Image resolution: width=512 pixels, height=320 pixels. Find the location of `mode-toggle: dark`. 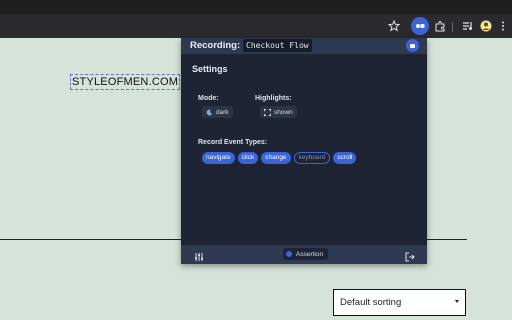

mode-toggle: dark is located at coordinates (217, 112).